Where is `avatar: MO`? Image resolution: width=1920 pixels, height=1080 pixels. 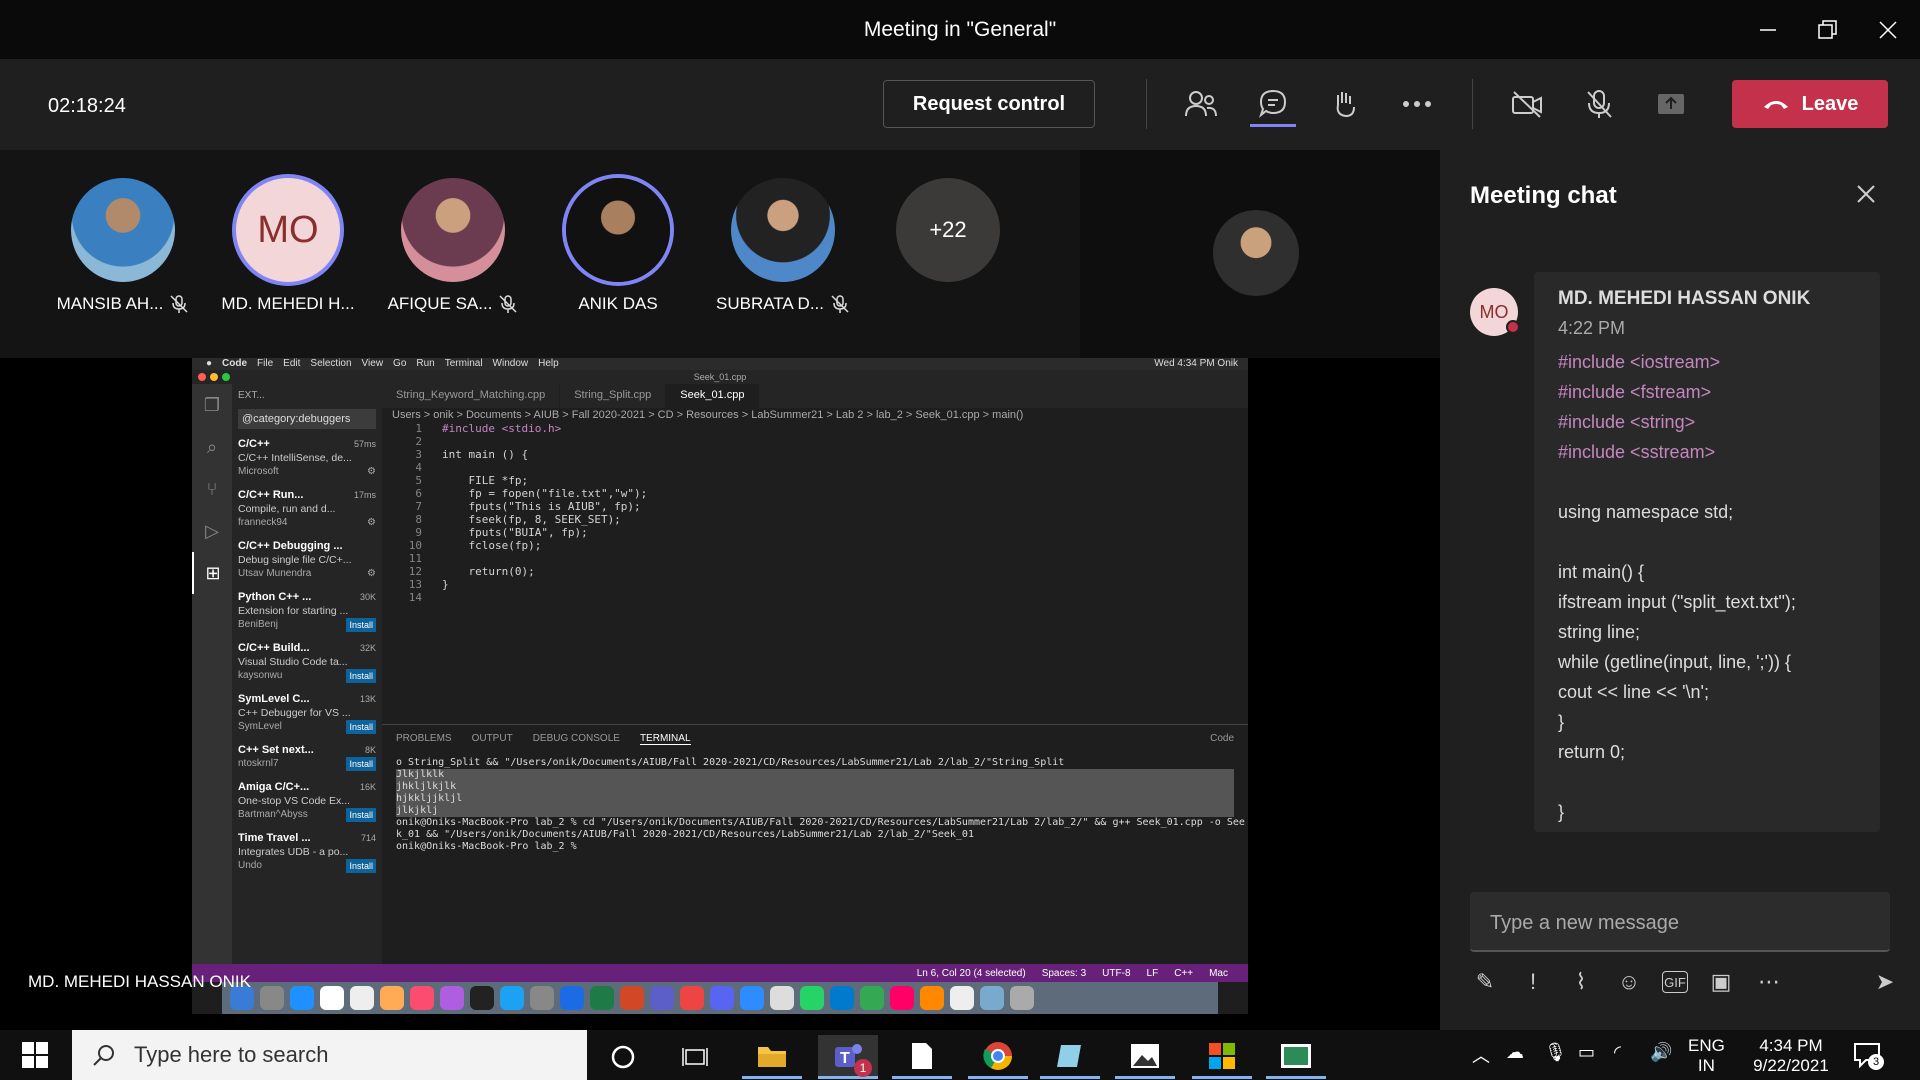
avatar: MO is located at coordinates (1495, 312).